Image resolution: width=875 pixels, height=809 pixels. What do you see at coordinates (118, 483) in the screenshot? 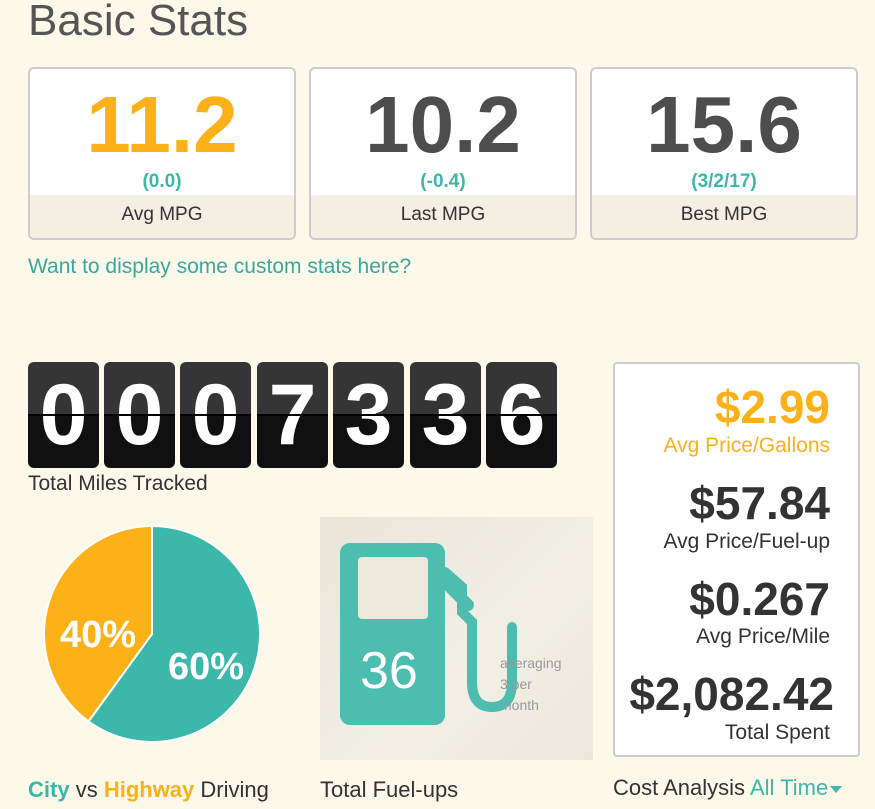
I see `total-miles-label: Total Miles Tracked` at bounding box center [118, 483].